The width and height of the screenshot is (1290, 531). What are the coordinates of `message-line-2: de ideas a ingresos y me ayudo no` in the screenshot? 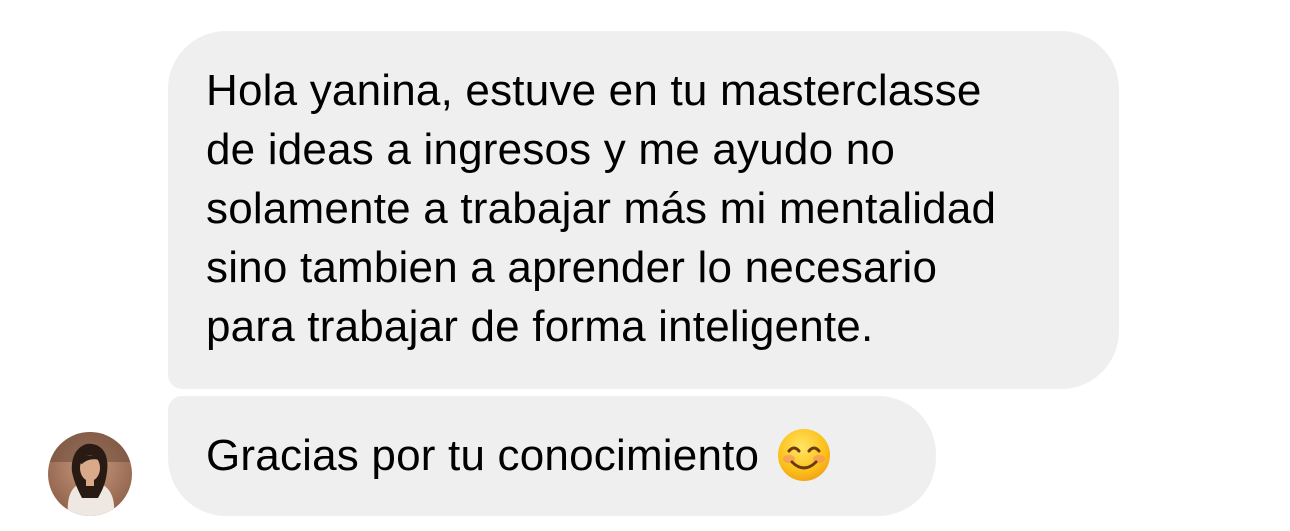 It's located at (551, 149).